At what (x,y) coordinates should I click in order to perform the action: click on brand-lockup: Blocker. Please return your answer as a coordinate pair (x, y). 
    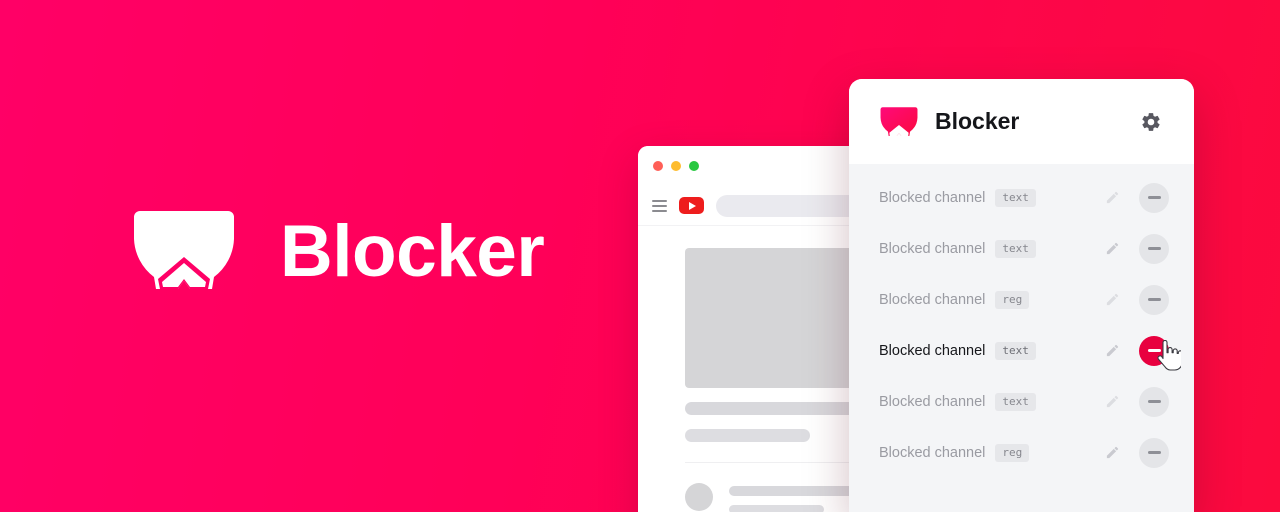
    Looking at the image, I should click on (337, 251).